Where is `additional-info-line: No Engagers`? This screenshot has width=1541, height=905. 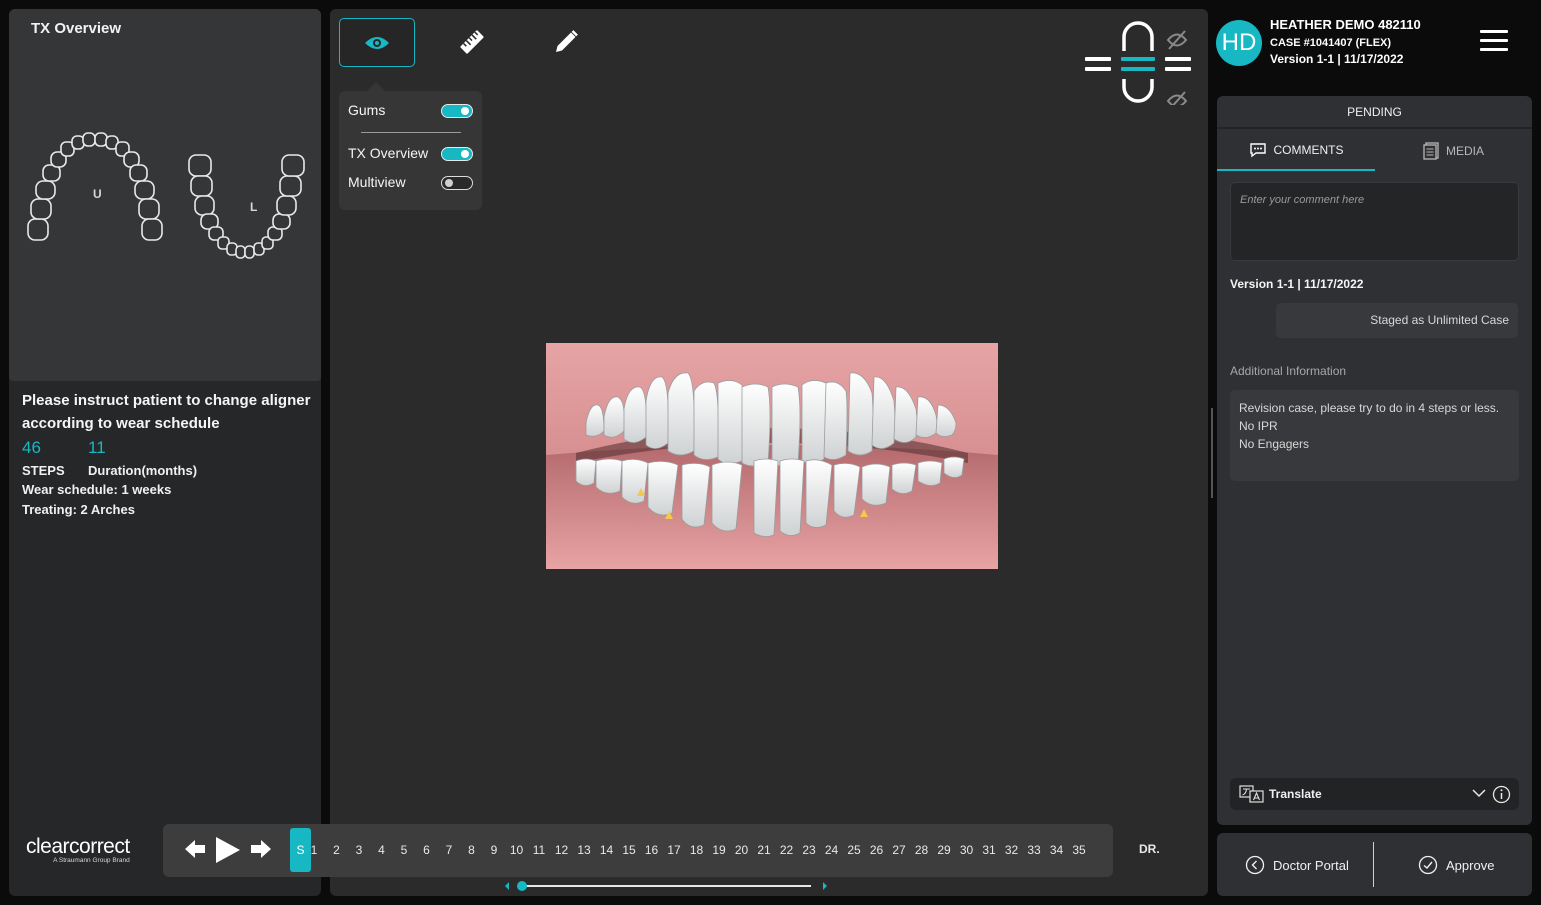
additional-info-line: No Engagers is located at coordinates (1274, 444).